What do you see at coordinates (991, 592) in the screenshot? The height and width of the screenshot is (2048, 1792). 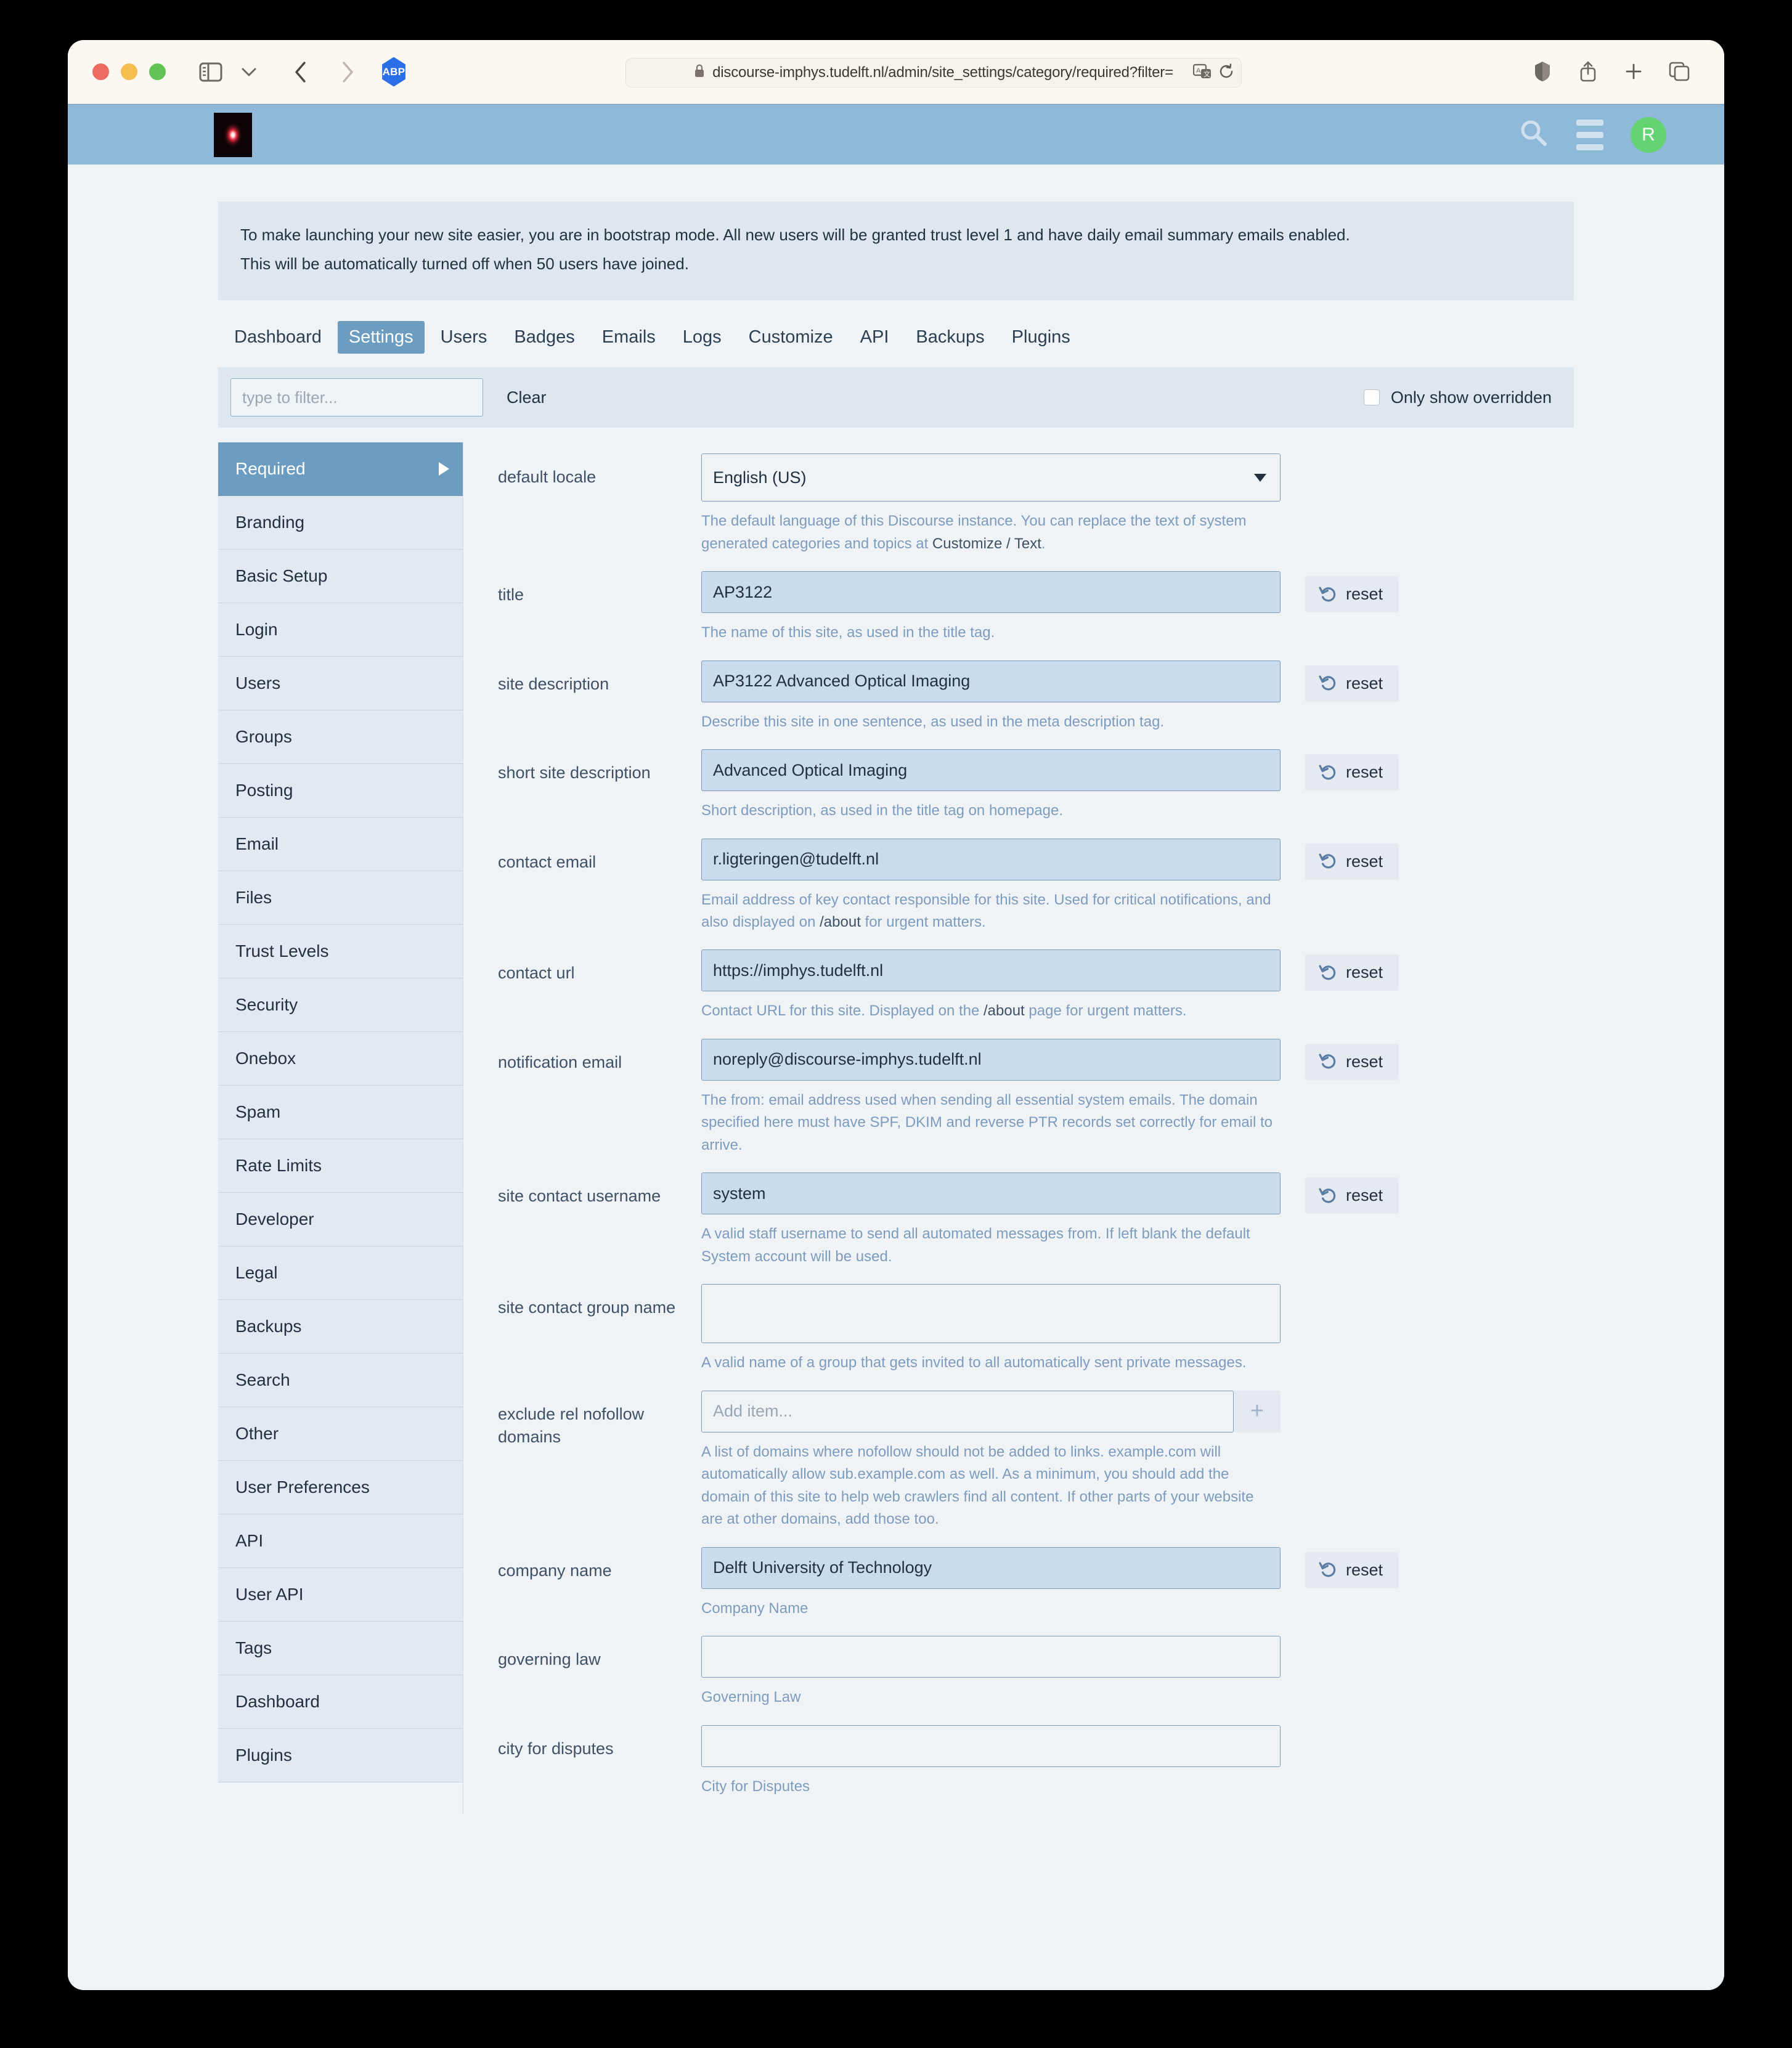 I see `input-title: AP3122` at bounding box center [991, 592].